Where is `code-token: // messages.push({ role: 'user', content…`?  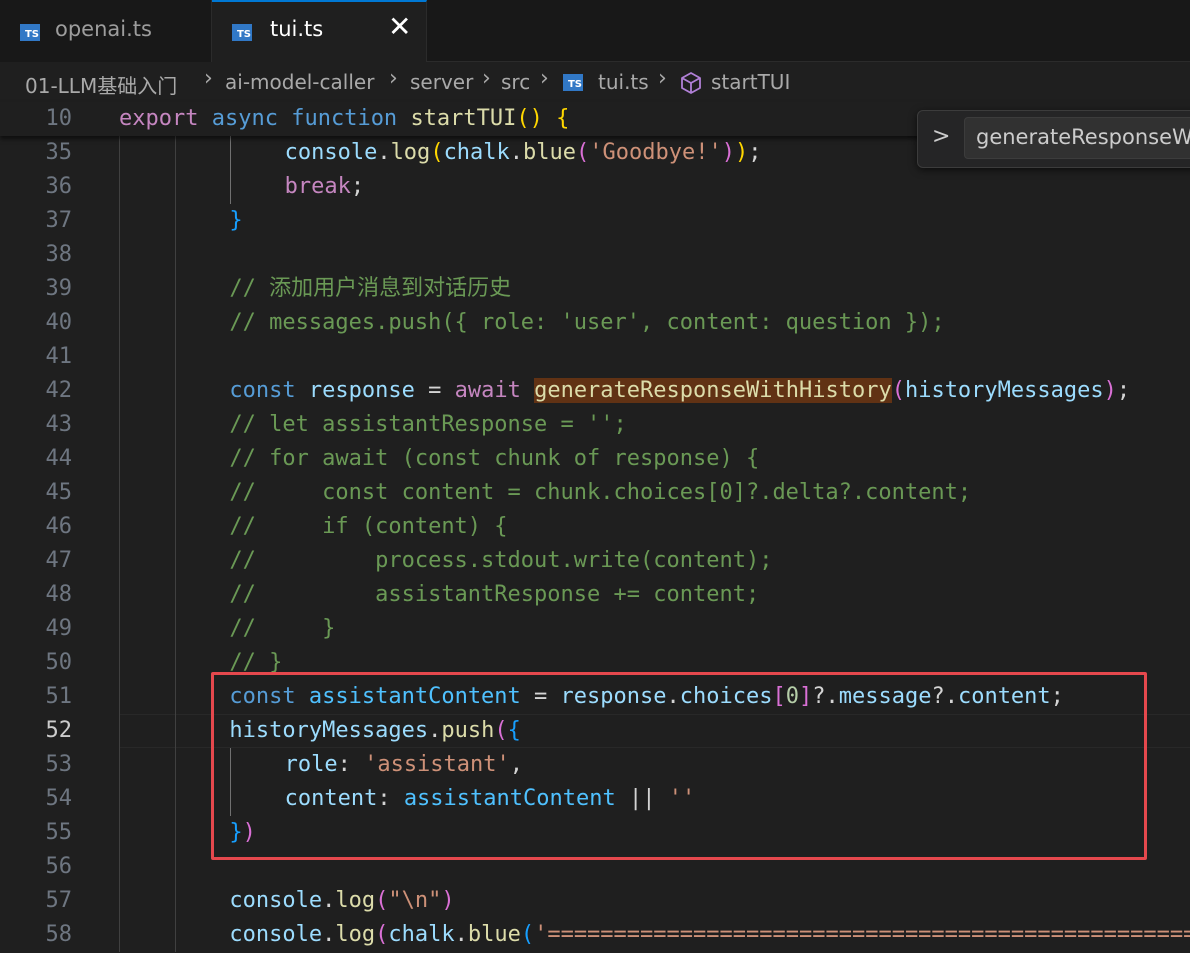 code-token: // messages.push({ role: 'user', content… is located at coordinates (587, 322).